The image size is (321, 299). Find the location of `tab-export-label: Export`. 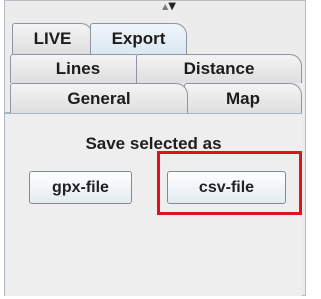

tab-export-label: Export is located at coordinates (138, 38).